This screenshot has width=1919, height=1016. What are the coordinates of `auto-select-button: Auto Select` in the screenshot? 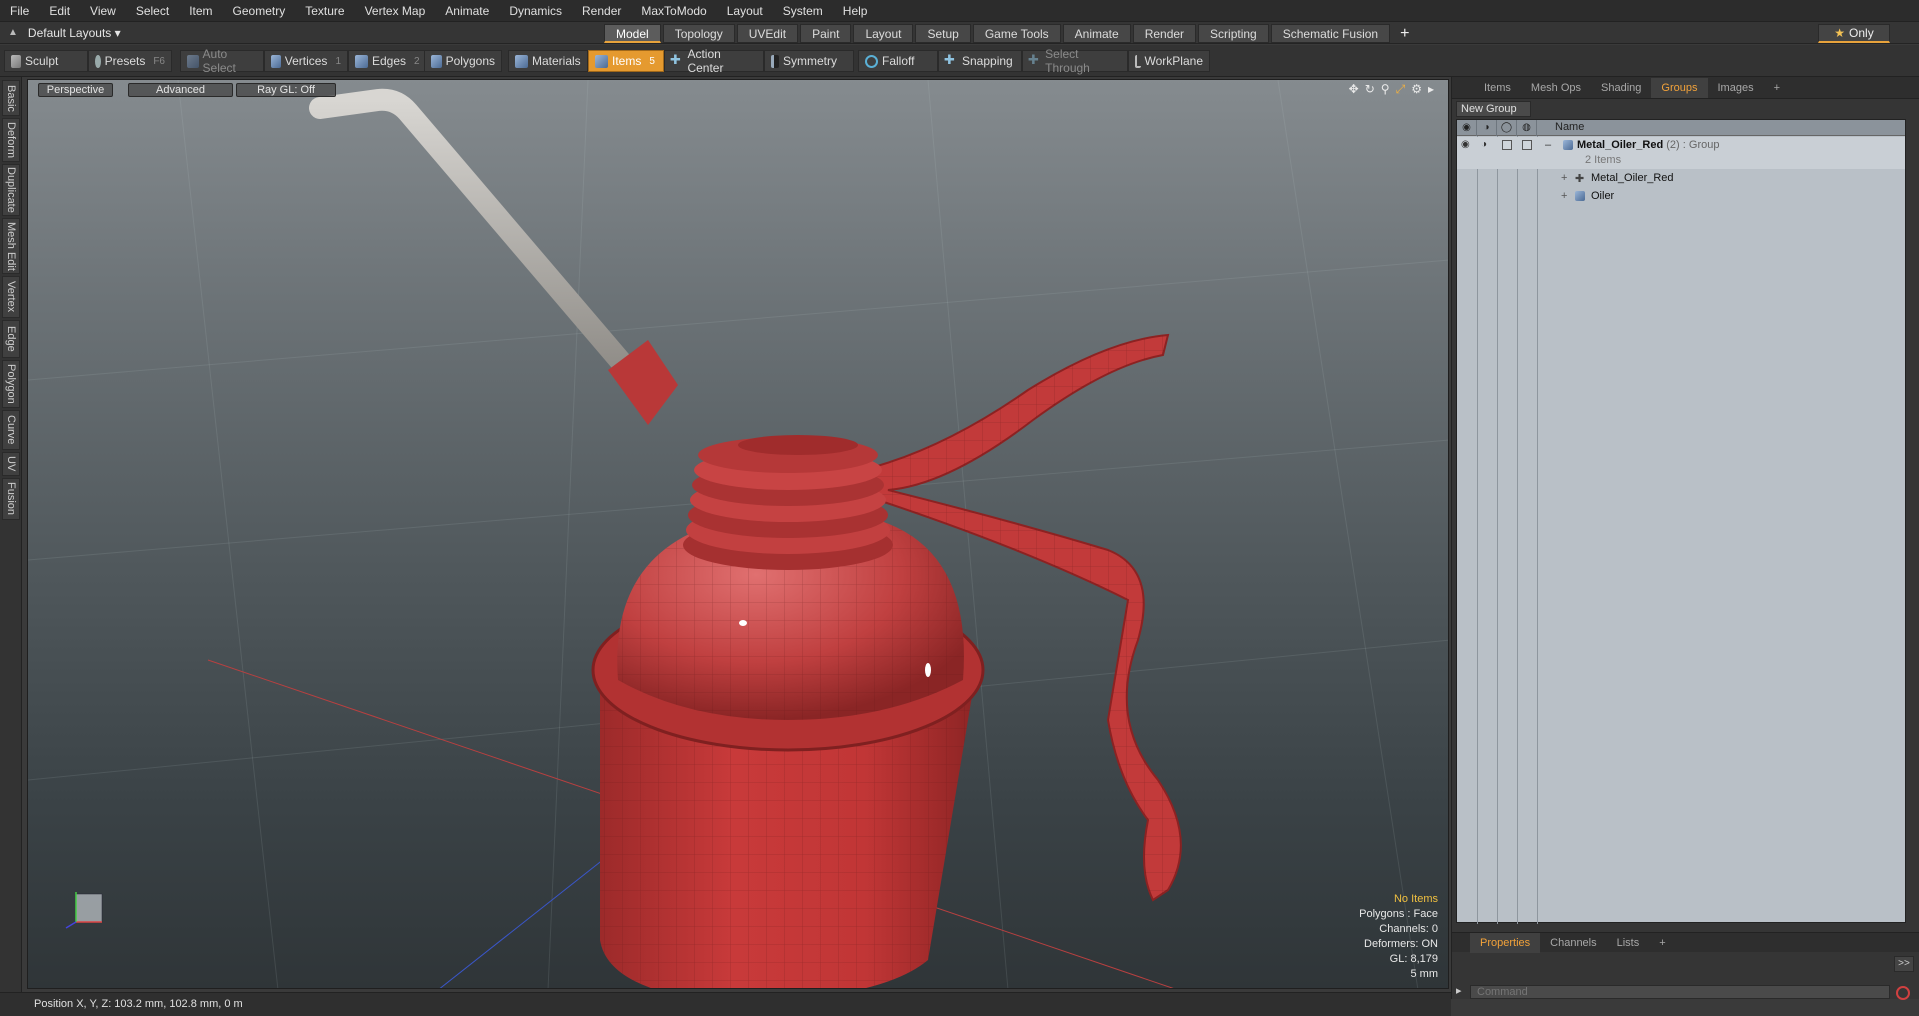 It's located at (222, 61).